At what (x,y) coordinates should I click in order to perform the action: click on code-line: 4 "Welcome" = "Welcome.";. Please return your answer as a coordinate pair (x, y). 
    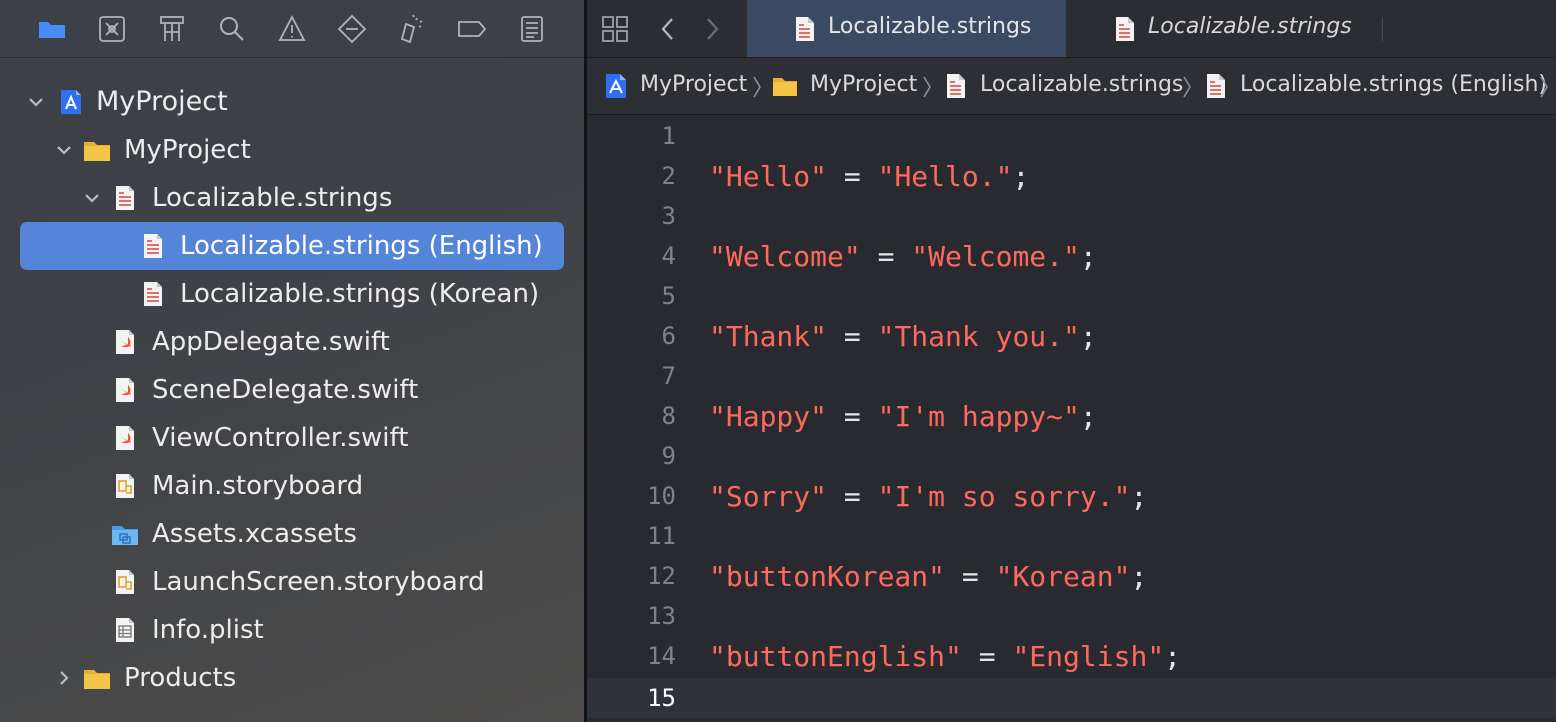
    Looking at the image, I should click on (1071, 258).